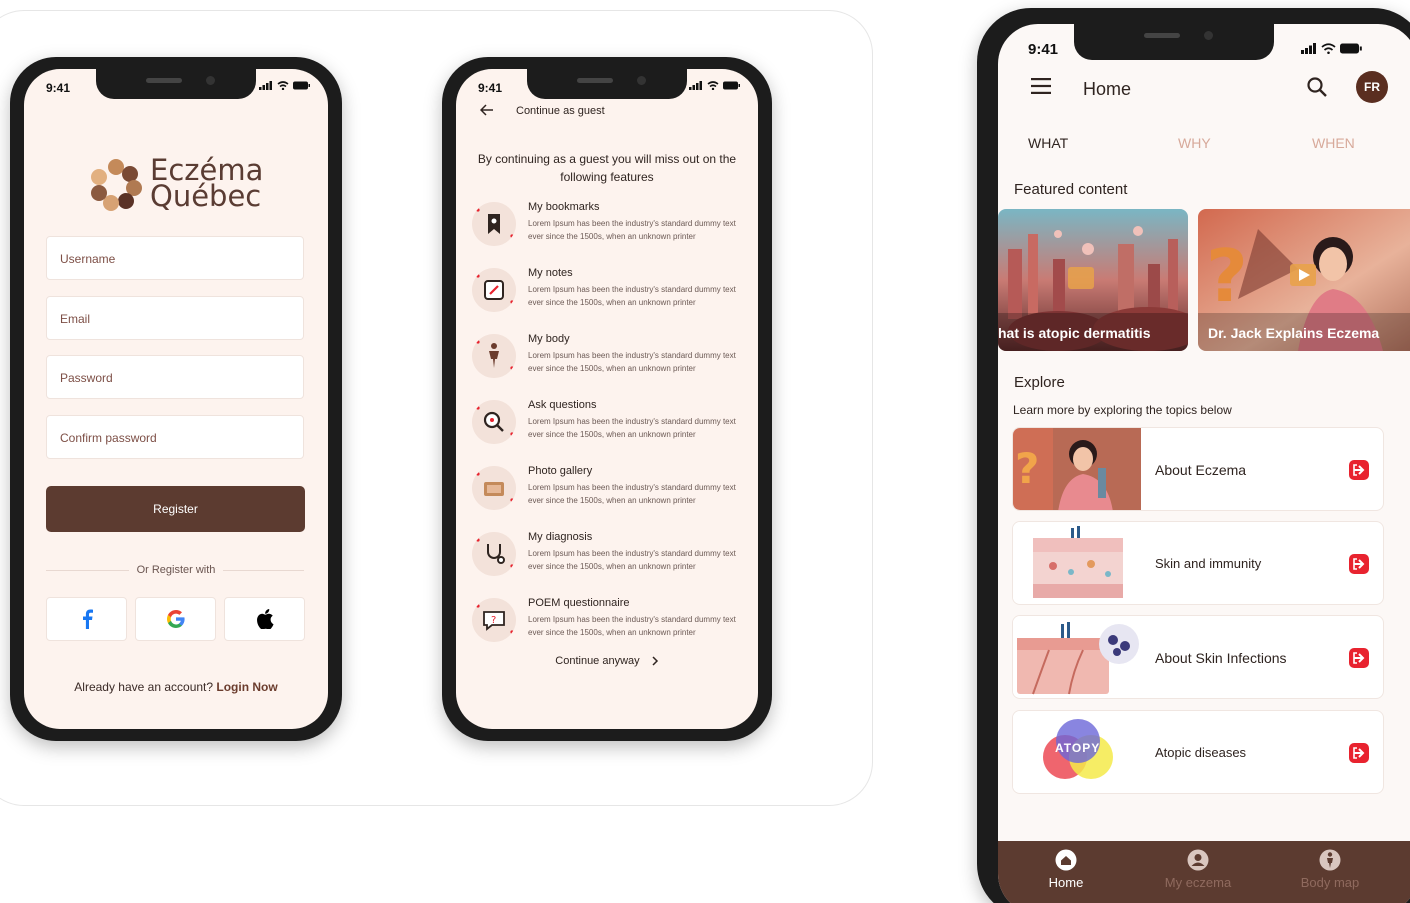  Describe the element at coordinates (175, 377) in the screenshot. I see `password-field: Password` at that location.